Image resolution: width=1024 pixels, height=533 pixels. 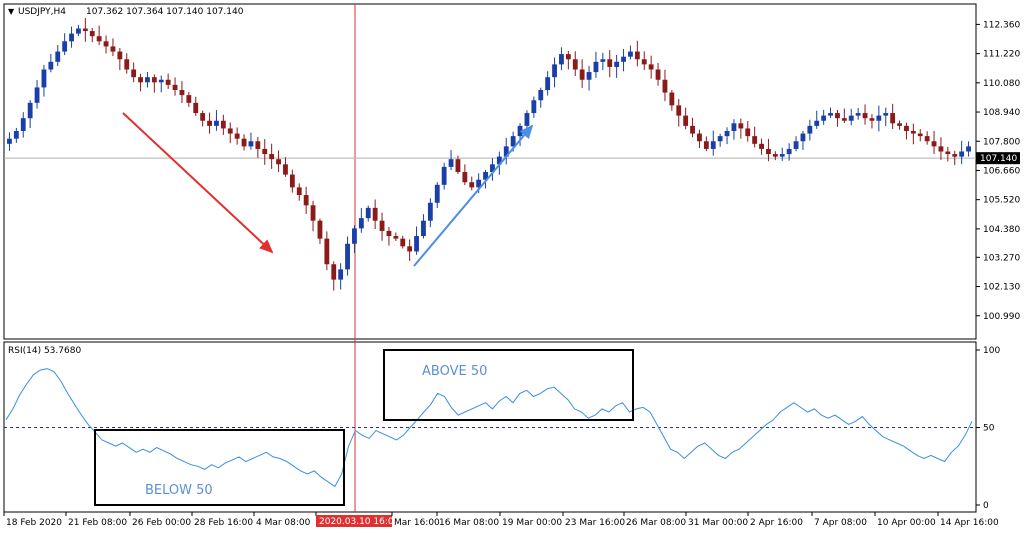 What do you see at coordinates (1001, 171) in the screenshot?
I see `price-tick-label: 106.660` at bounding box center [1001, 171].